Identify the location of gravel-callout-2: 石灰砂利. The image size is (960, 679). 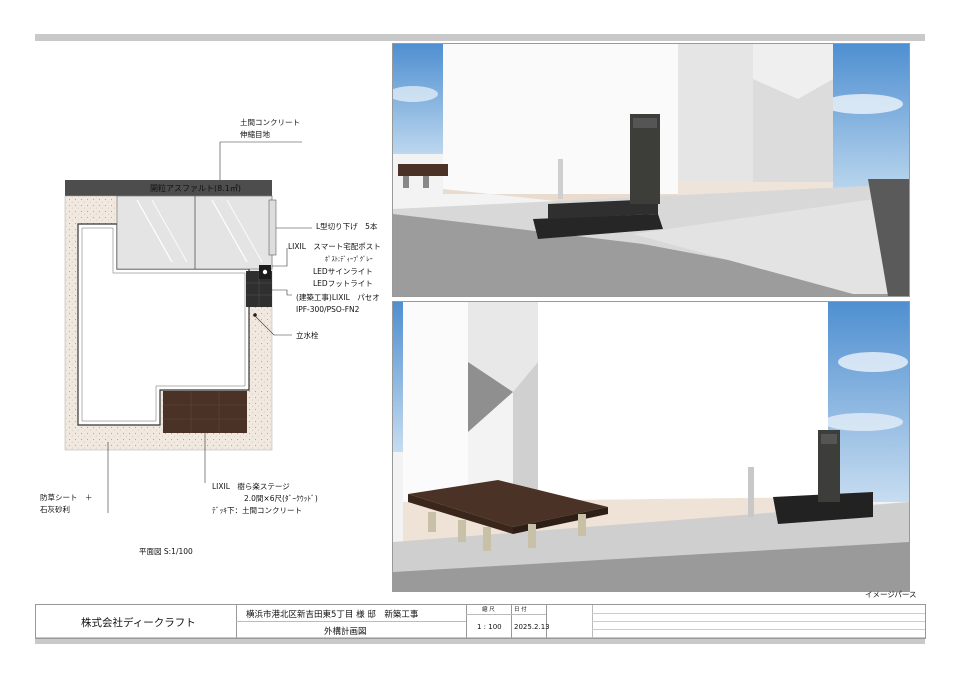
(55, 509).